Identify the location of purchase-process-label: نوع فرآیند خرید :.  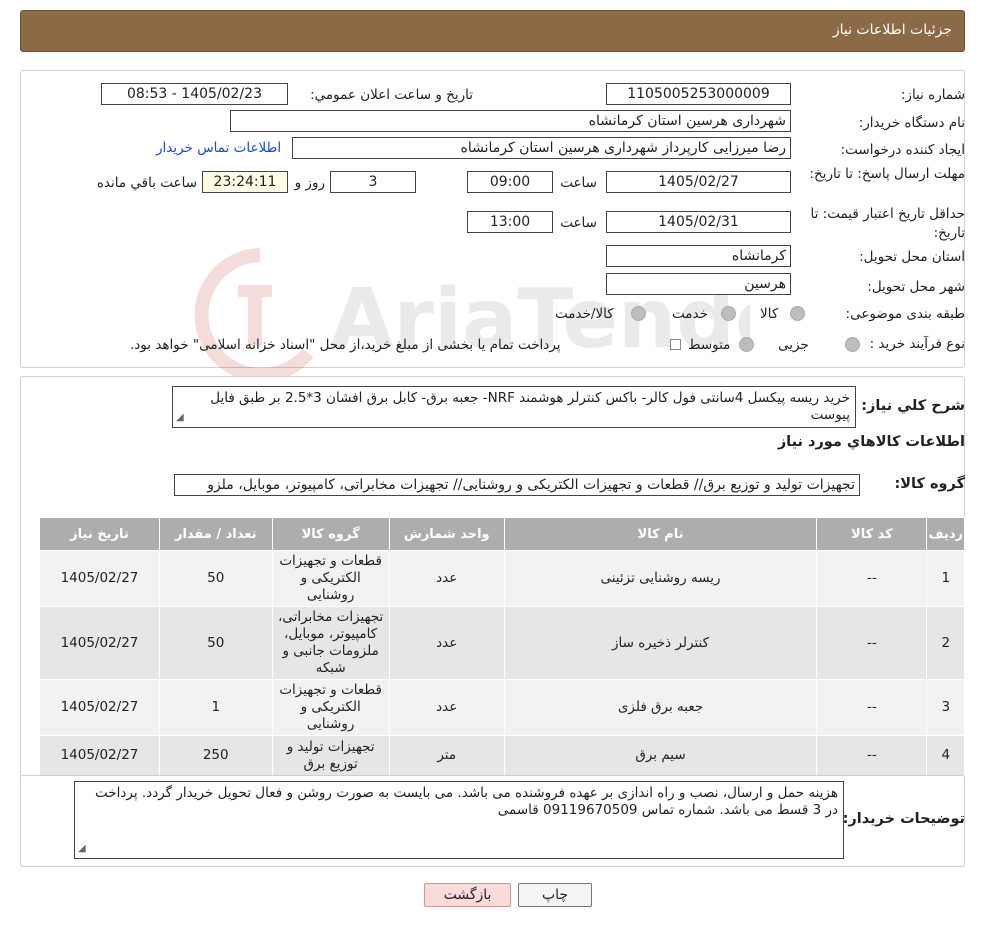
(917, 344).